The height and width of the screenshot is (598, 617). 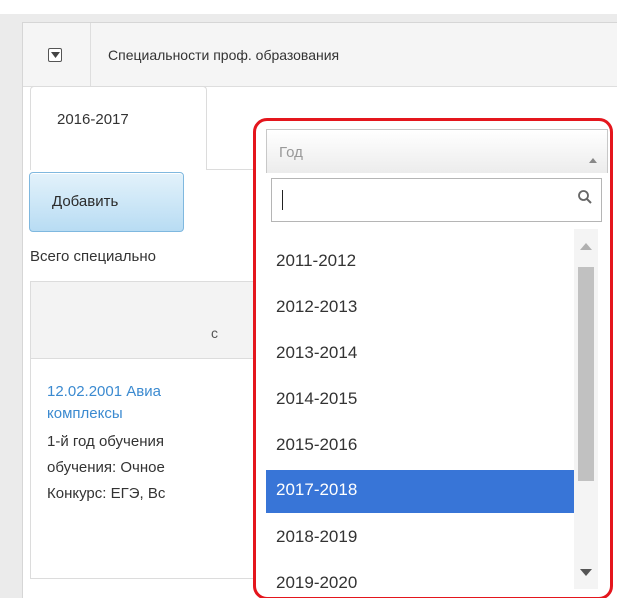 I want to click on year-option-label: 2017-2018, so click(x=317, y=489).